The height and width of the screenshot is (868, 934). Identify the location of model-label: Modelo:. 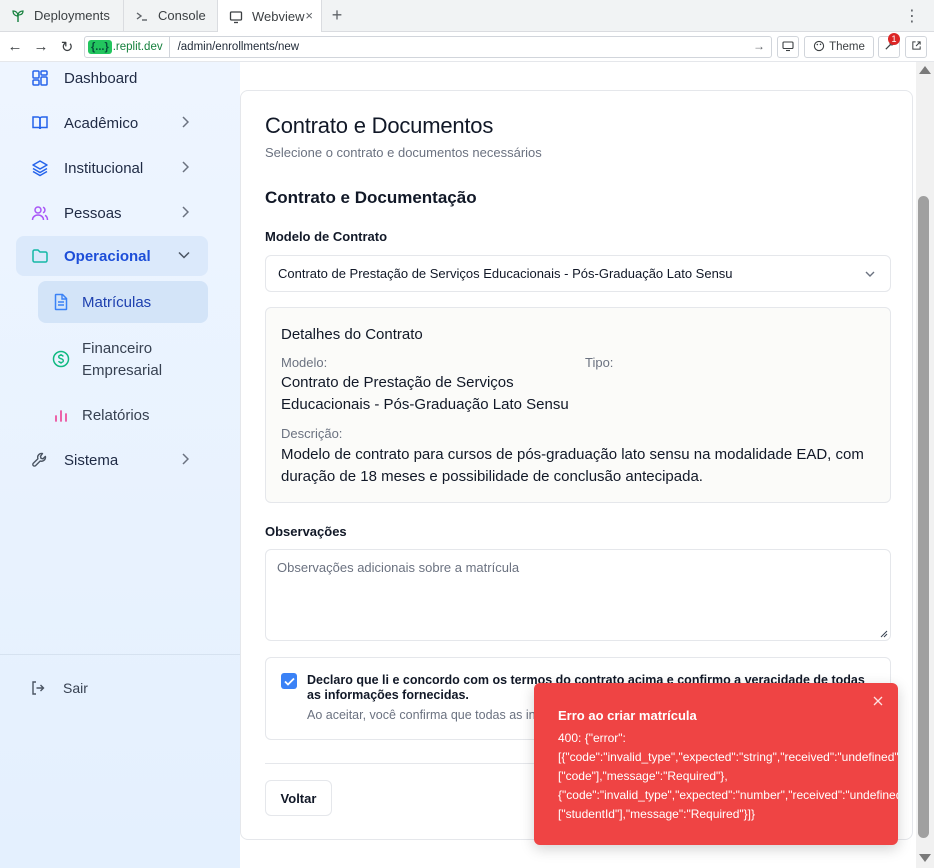
(304, 362).